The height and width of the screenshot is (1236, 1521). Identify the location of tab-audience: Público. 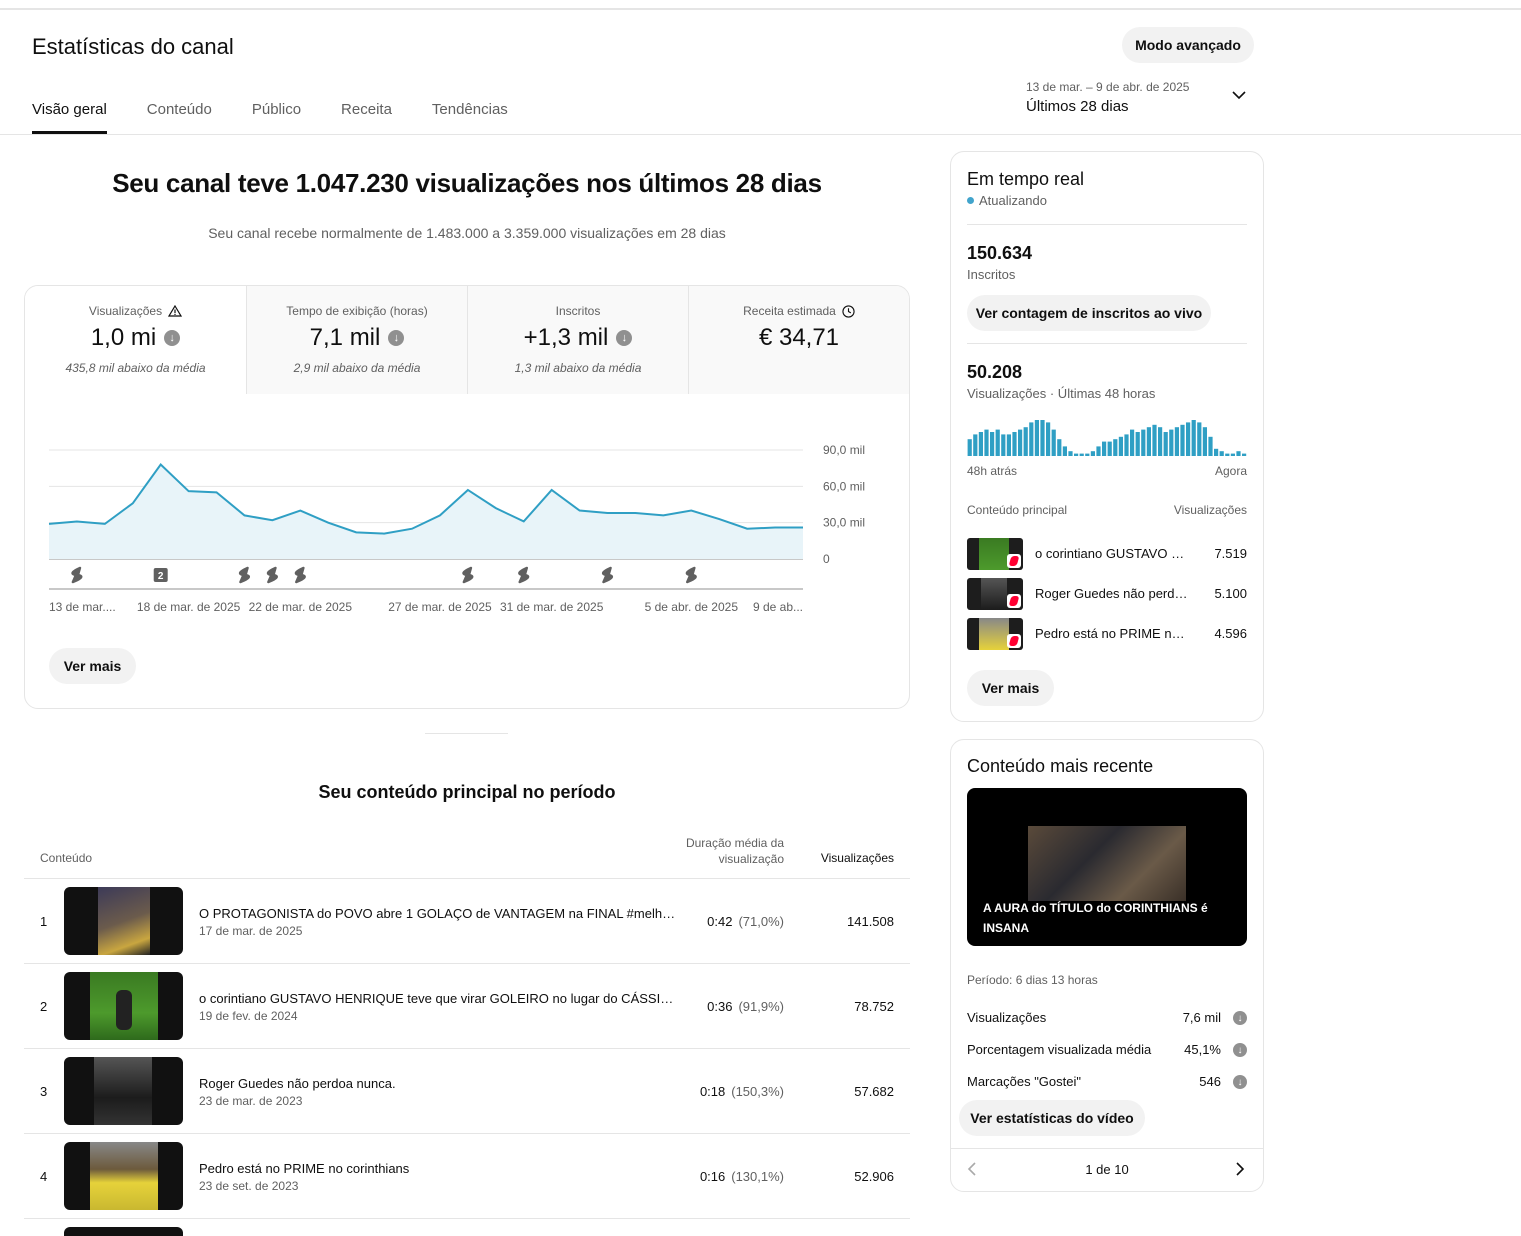
(276, 112).